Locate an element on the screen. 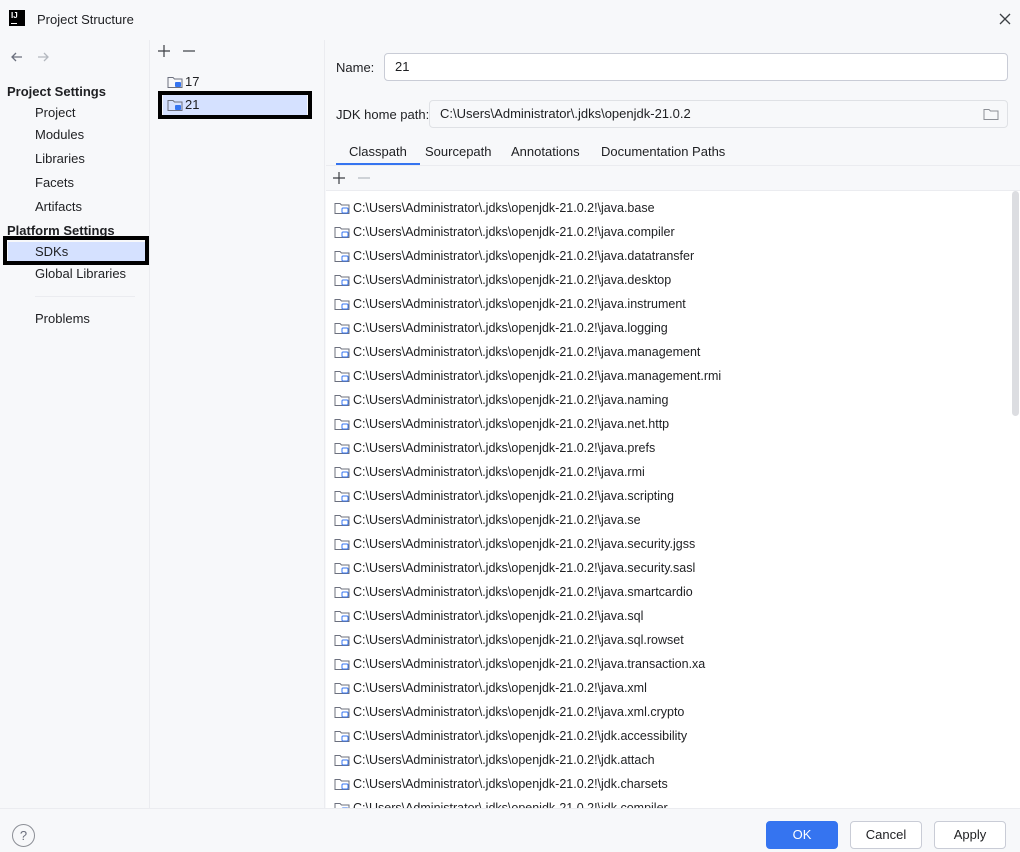  arrow-left-icon is located at coordinates (17, 57).